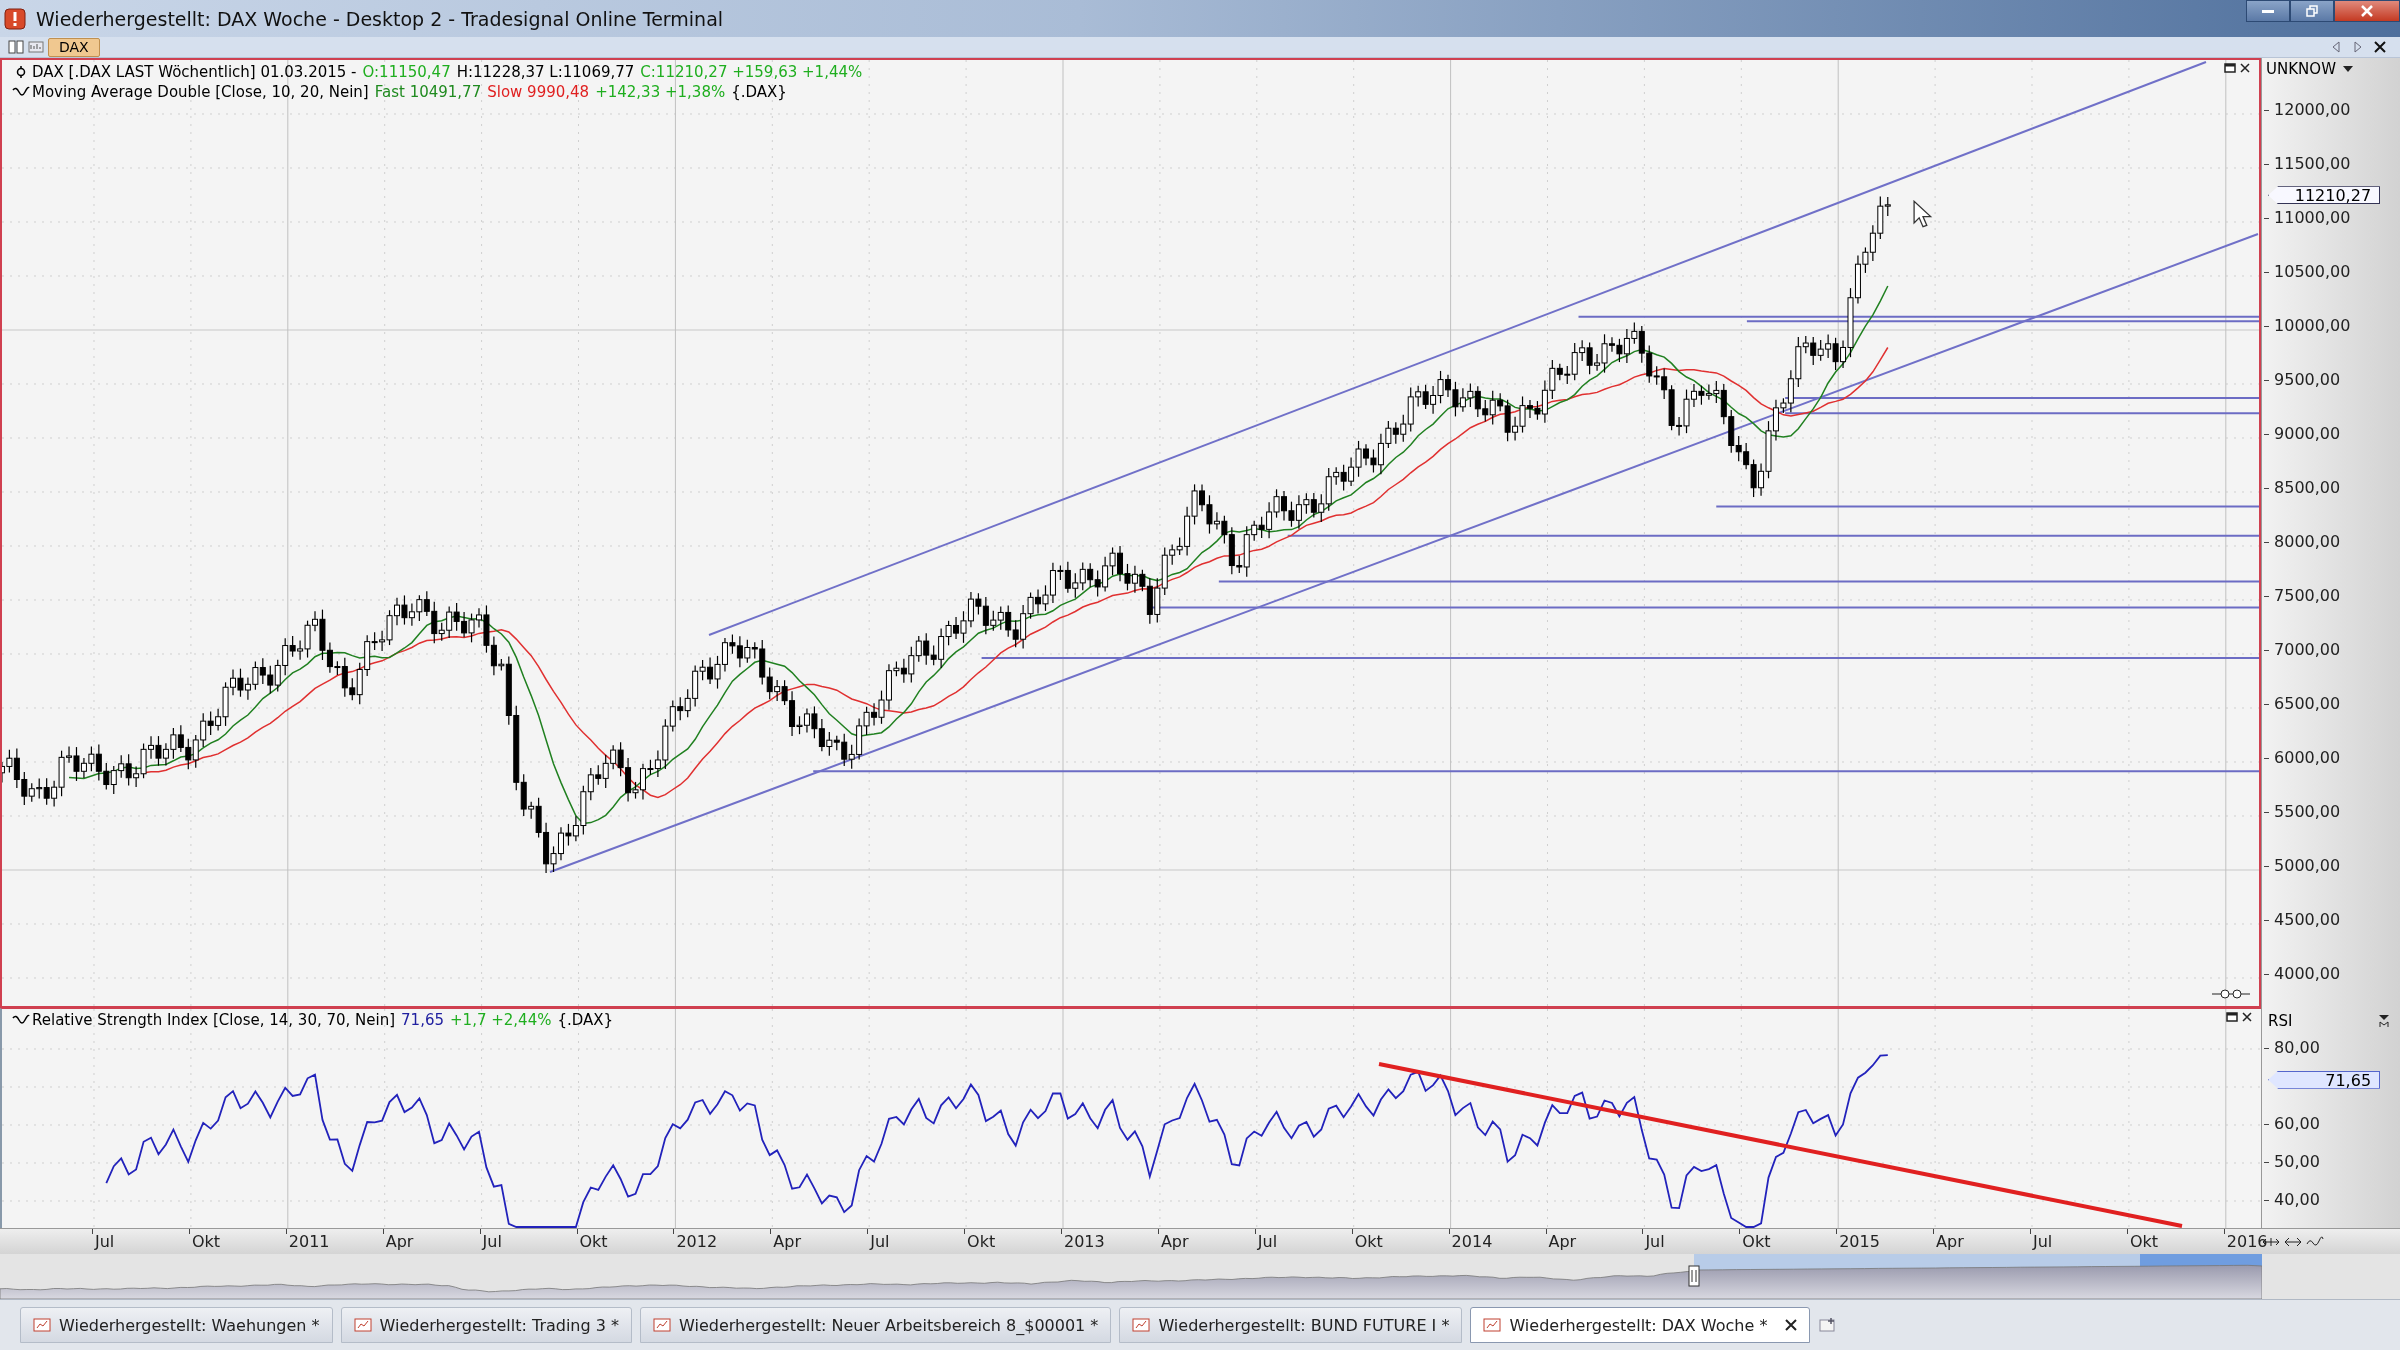  I want to click on workspace-tab: Wiederhergestellt: Neuer Arbeitsbereich 8_$00001 *, so click(876, 1325).